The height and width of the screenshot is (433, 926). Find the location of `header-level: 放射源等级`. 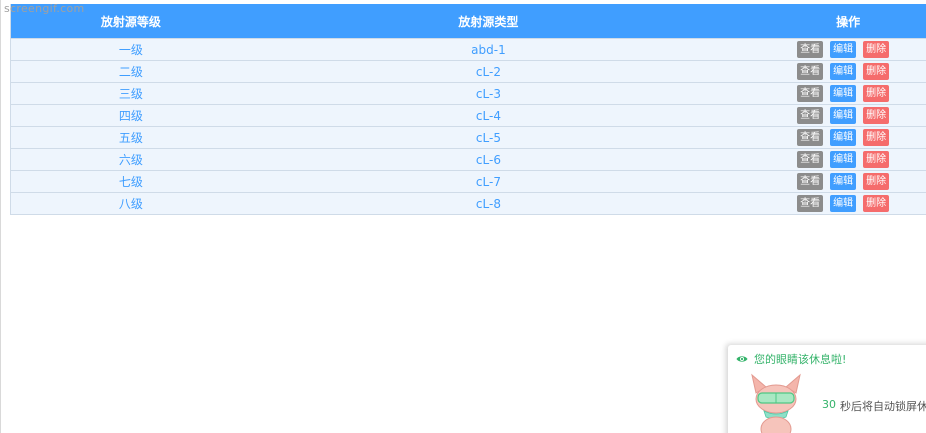

header-level: 放射源等级 is located at coordinates (130, 21).